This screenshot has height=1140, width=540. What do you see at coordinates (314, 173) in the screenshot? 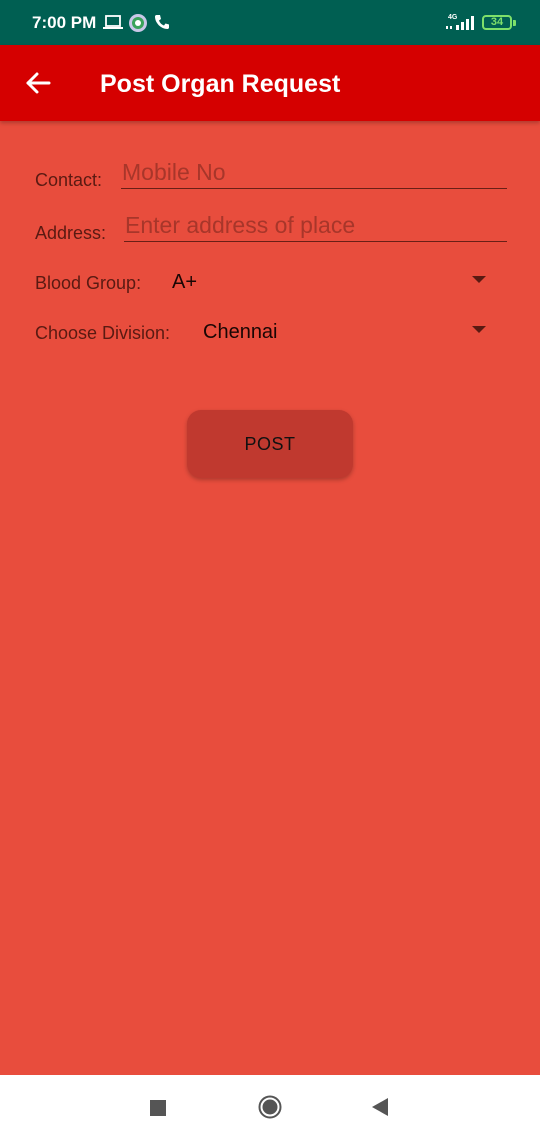
I see `contact-input` at bounding box center [314, 173].